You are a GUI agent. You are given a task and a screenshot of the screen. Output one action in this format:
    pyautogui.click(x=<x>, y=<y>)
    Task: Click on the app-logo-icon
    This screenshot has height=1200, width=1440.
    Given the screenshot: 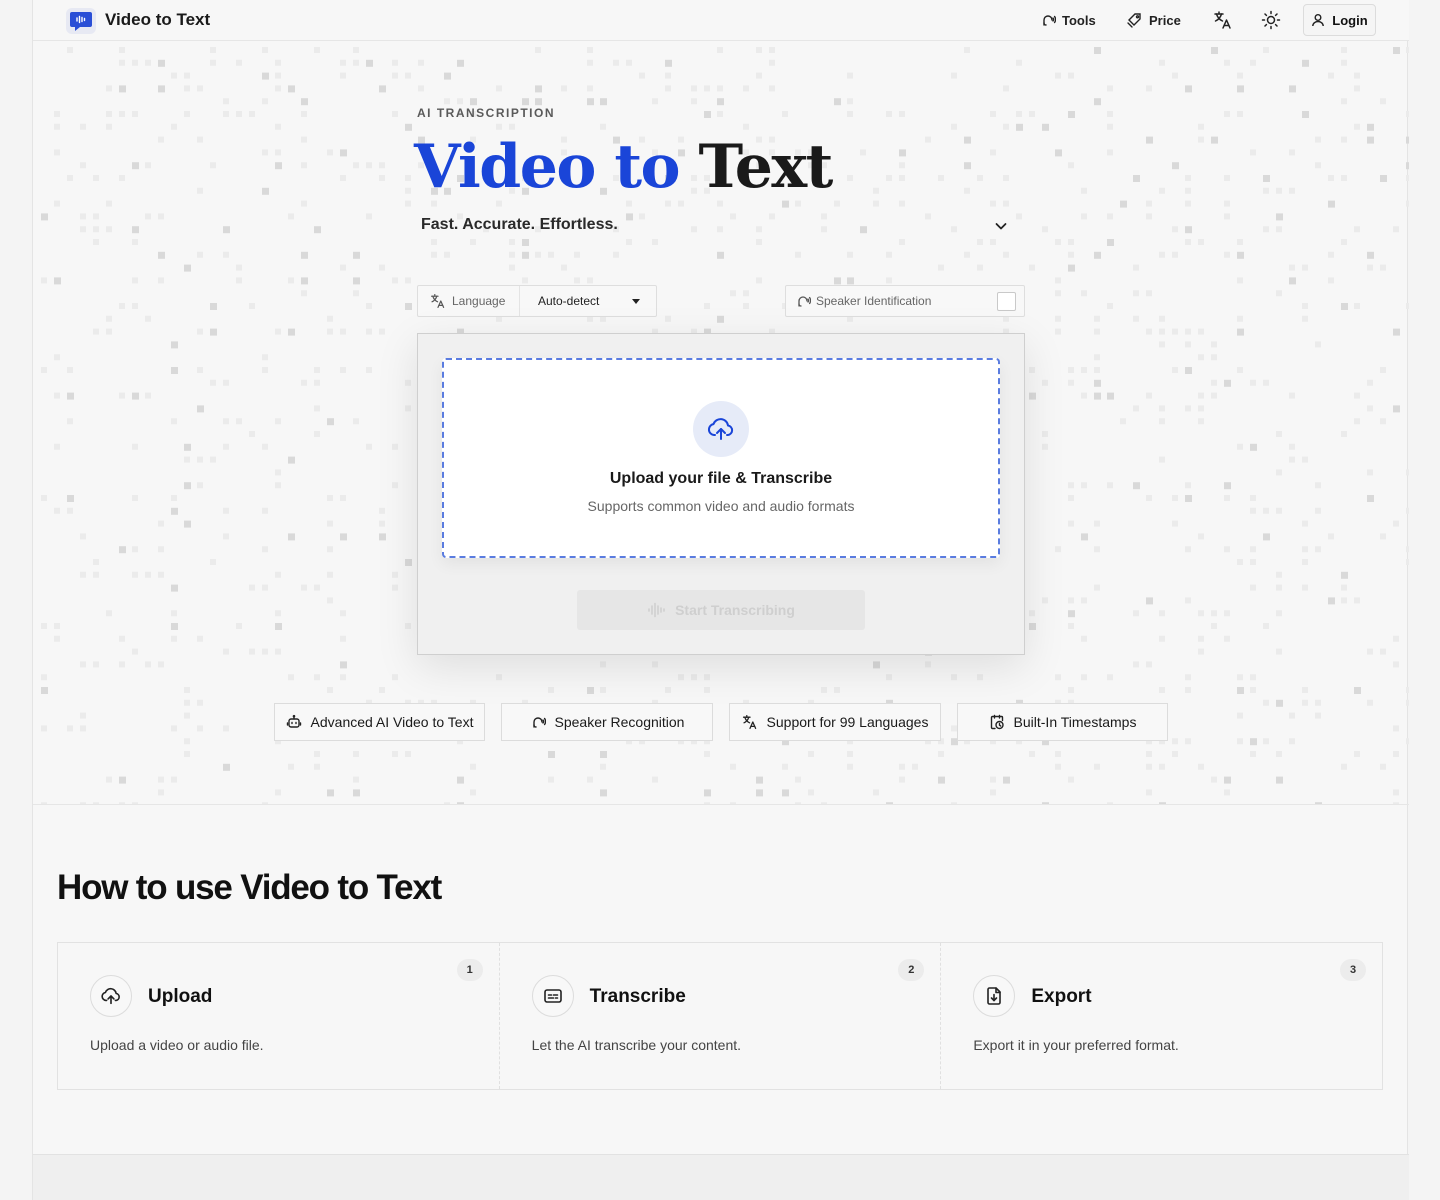 What is the action you would take?
    pyautogui.click(x=81, y=21)
    